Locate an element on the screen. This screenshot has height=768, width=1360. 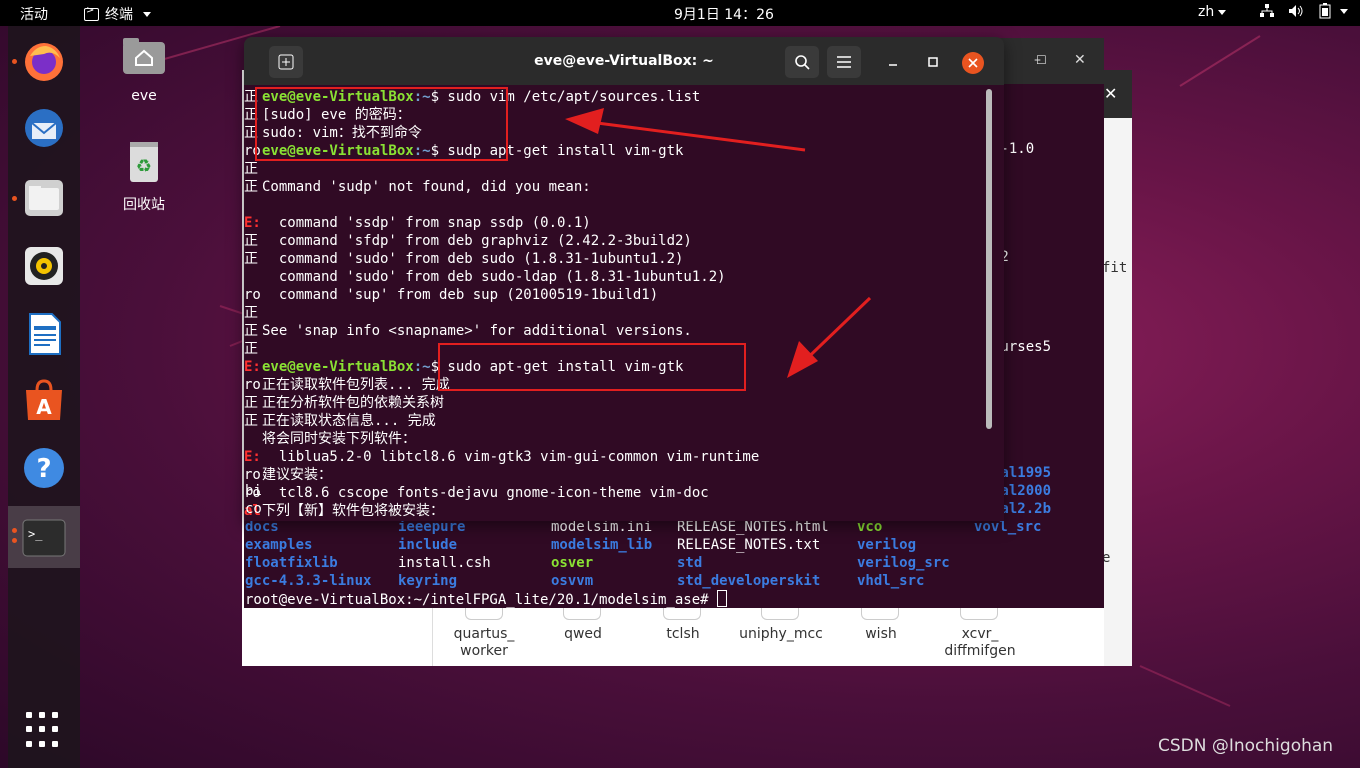
firefox-icon is located at coordinates (44, 62).